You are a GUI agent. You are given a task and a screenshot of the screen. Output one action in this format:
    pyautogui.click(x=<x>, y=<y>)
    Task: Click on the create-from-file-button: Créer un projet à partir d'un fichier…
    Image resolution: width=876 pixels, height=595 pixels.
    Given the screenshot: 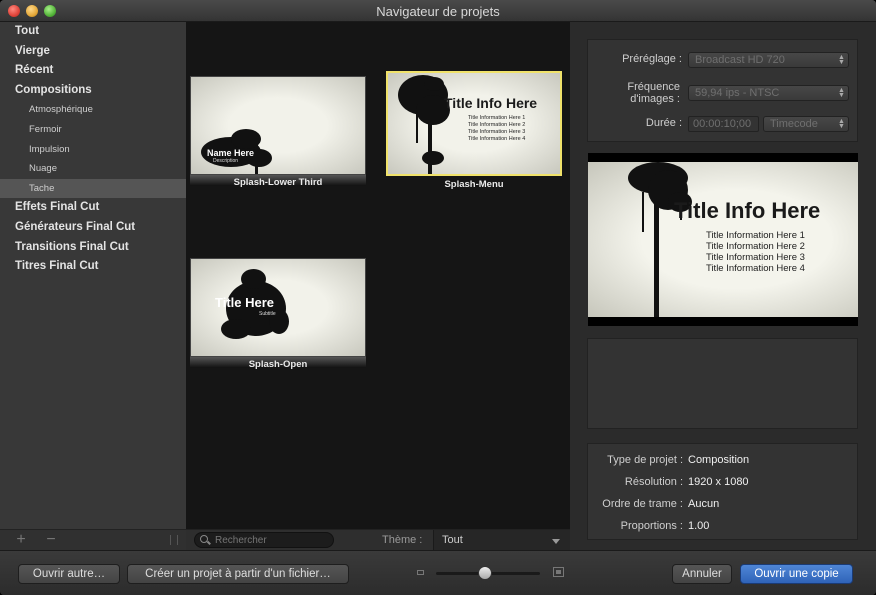 What is the action you would take?
    pyautogui.click(x=238, y=574)
    